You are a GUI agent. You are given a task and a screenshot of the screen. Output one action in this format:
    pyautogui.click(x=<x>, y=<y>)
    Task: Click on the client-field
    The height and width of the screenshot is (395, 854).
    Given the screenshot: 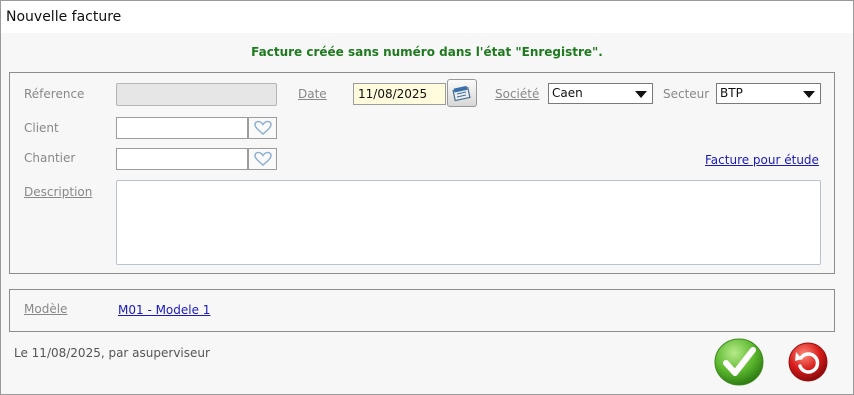 What is the action you would take?
    pyautogui.click(x=182, y=128)
    